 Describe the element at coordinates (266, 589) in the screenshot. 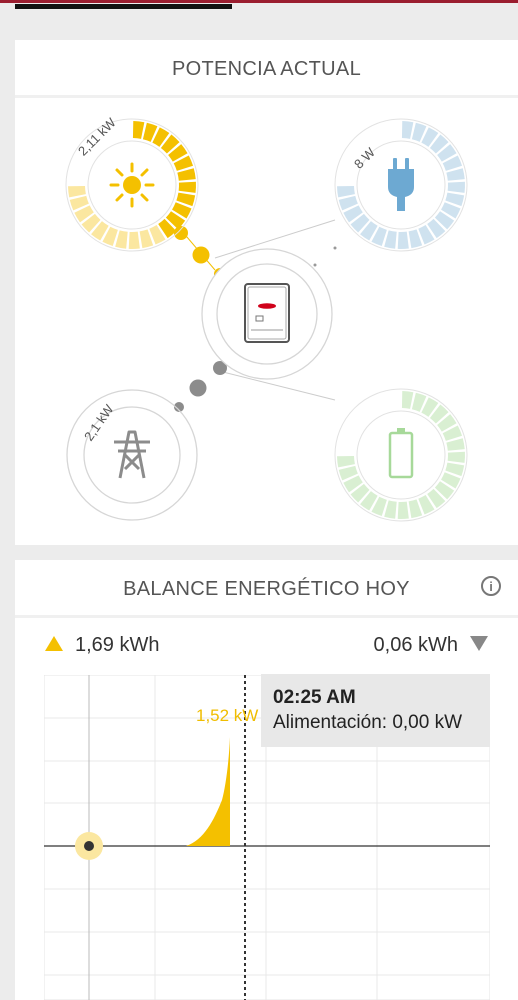

I see `energy-balance-title: BALANCE ENERGÉTICO HOY` at that location.